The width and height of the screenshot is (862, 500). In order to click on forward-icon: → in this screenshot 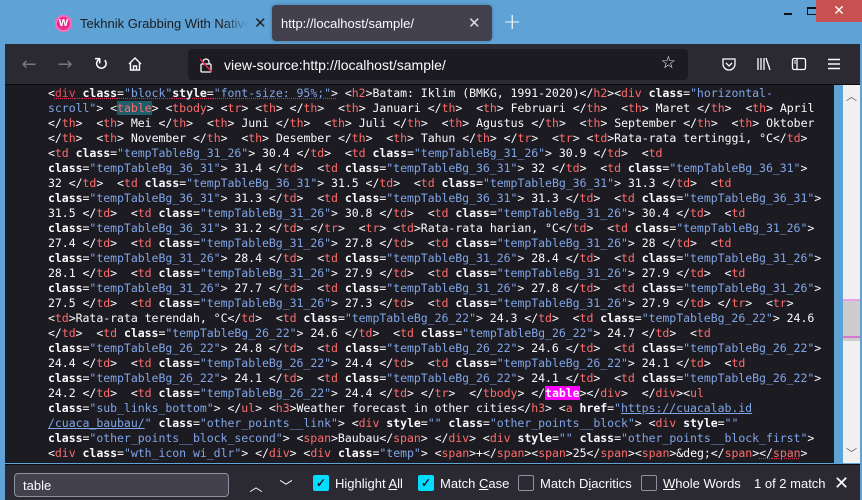, I will do `click(65, 64)`.